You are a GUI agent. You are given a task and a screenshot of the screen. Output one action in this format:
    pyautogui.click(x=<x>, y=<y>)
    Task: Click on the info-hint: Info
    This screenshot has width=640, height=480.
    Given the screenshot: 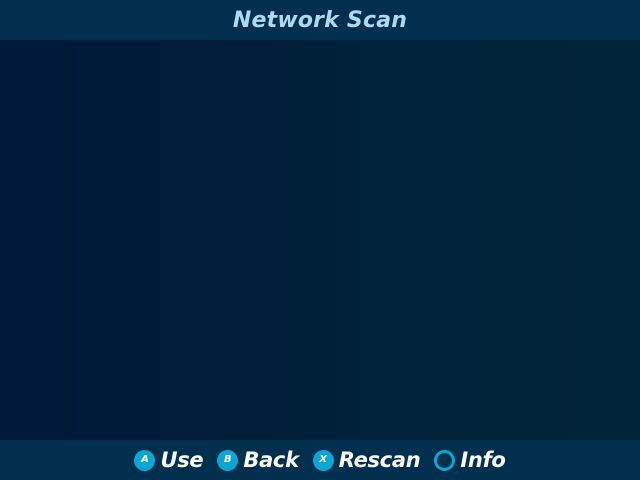 What is the action you would take?
    pyautogui.click(x=470, y=460)
    